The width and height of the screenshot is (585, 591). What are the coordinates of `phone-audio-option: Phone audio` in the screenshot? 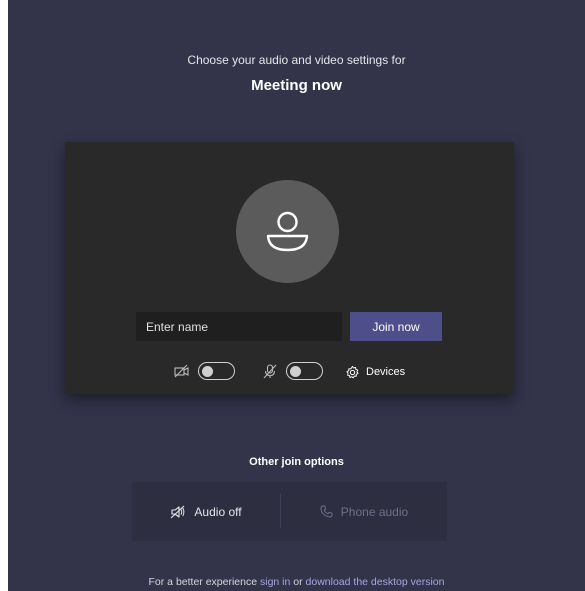 It's located at (364, 511).